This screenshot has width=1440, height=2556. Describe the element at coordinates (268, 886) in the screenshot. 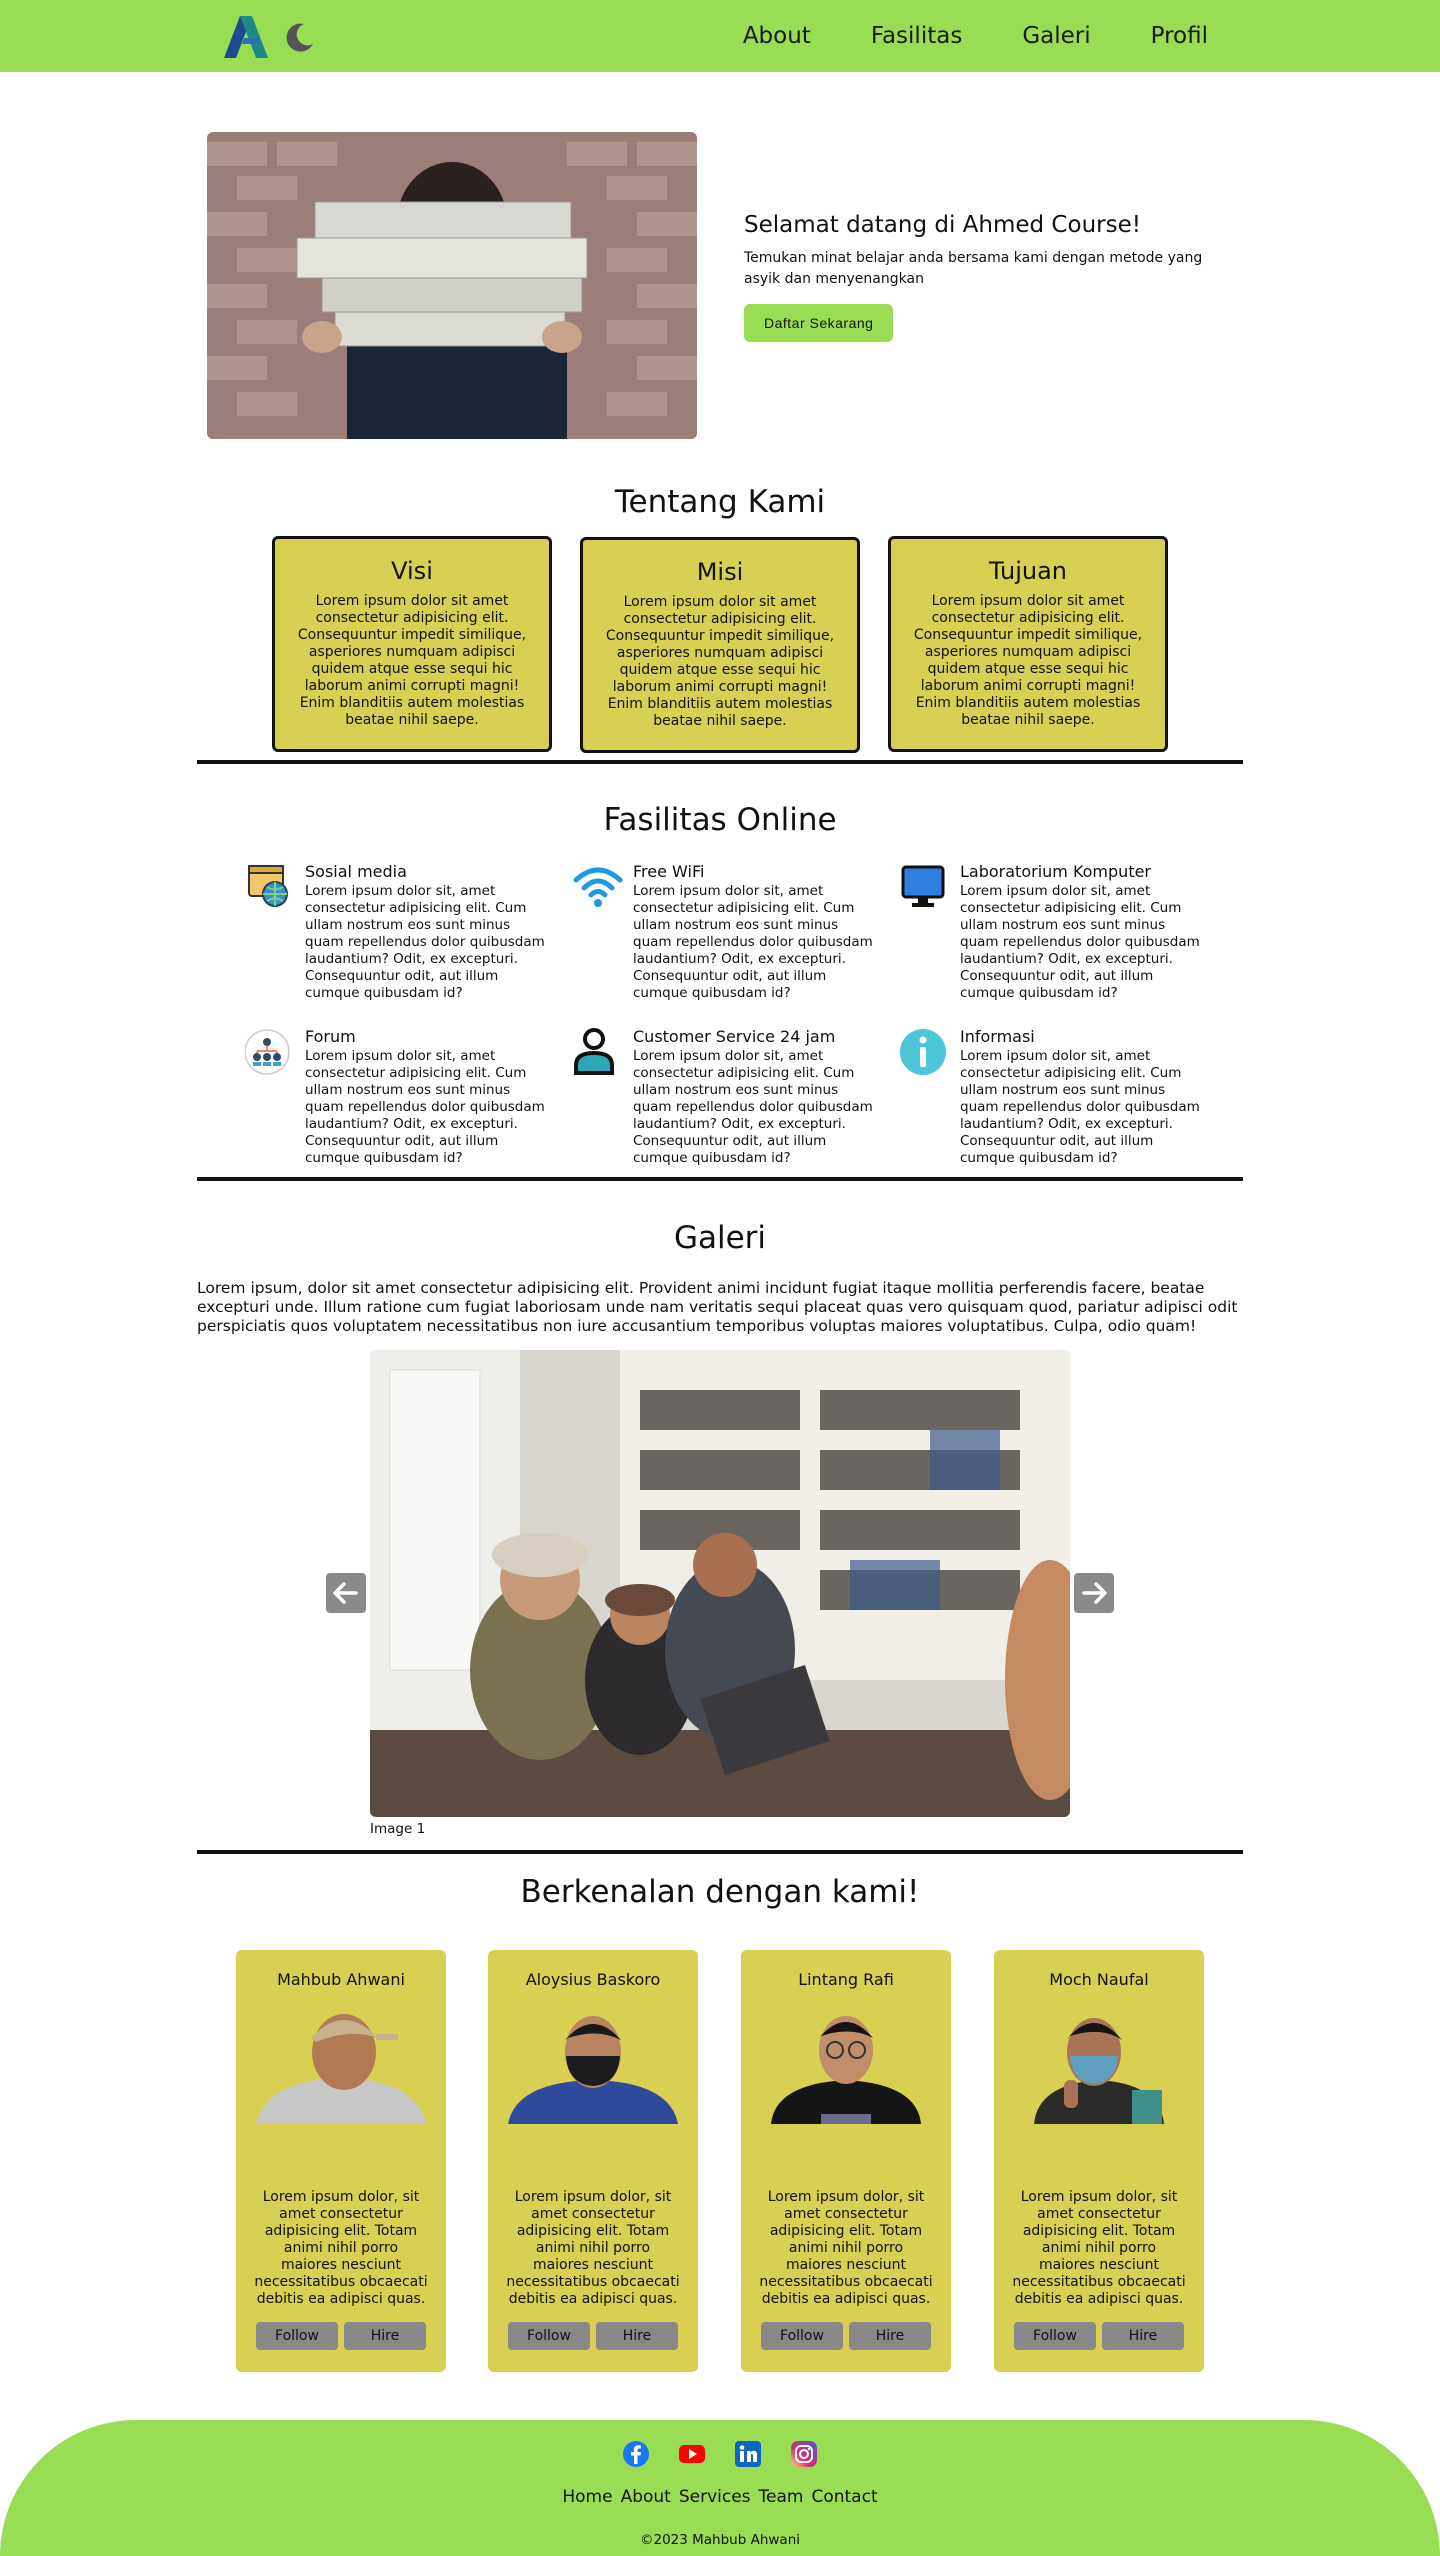

I see `globe-browser-icon` at that location.